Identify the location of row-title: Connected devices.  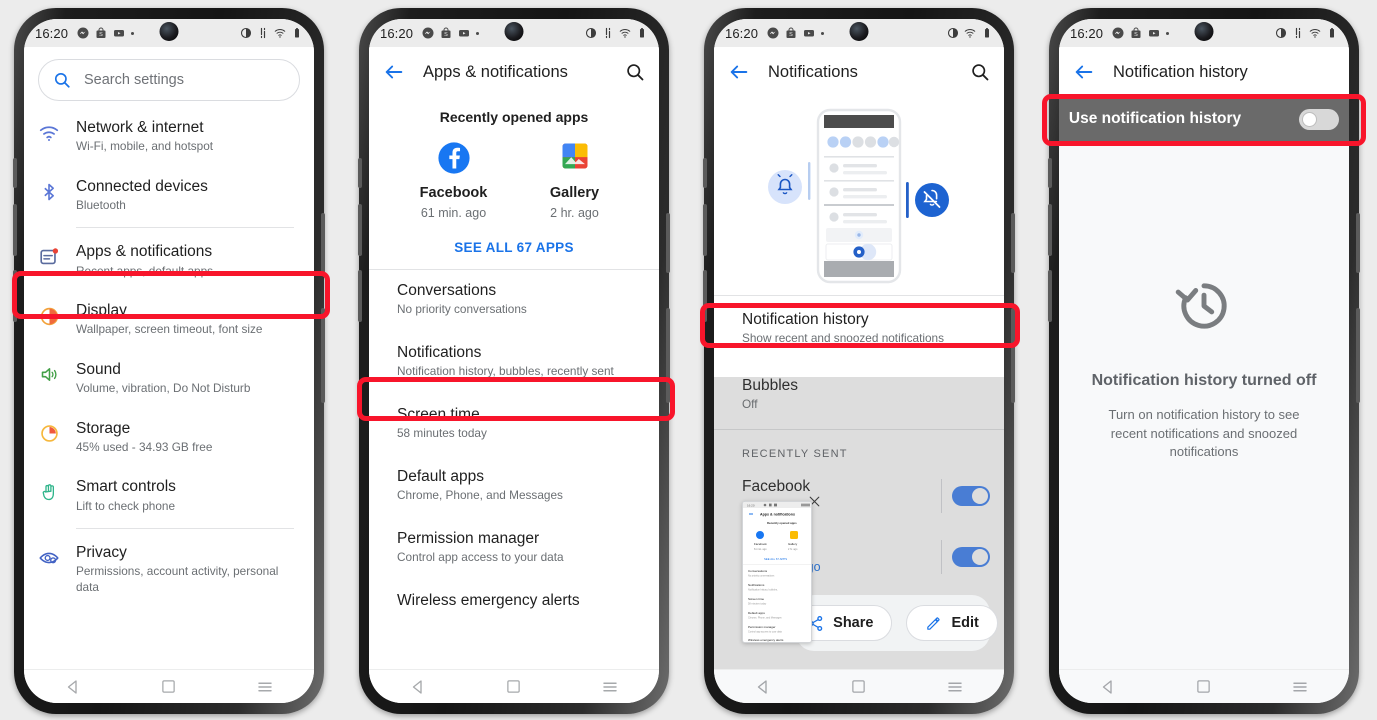
(142, 186).